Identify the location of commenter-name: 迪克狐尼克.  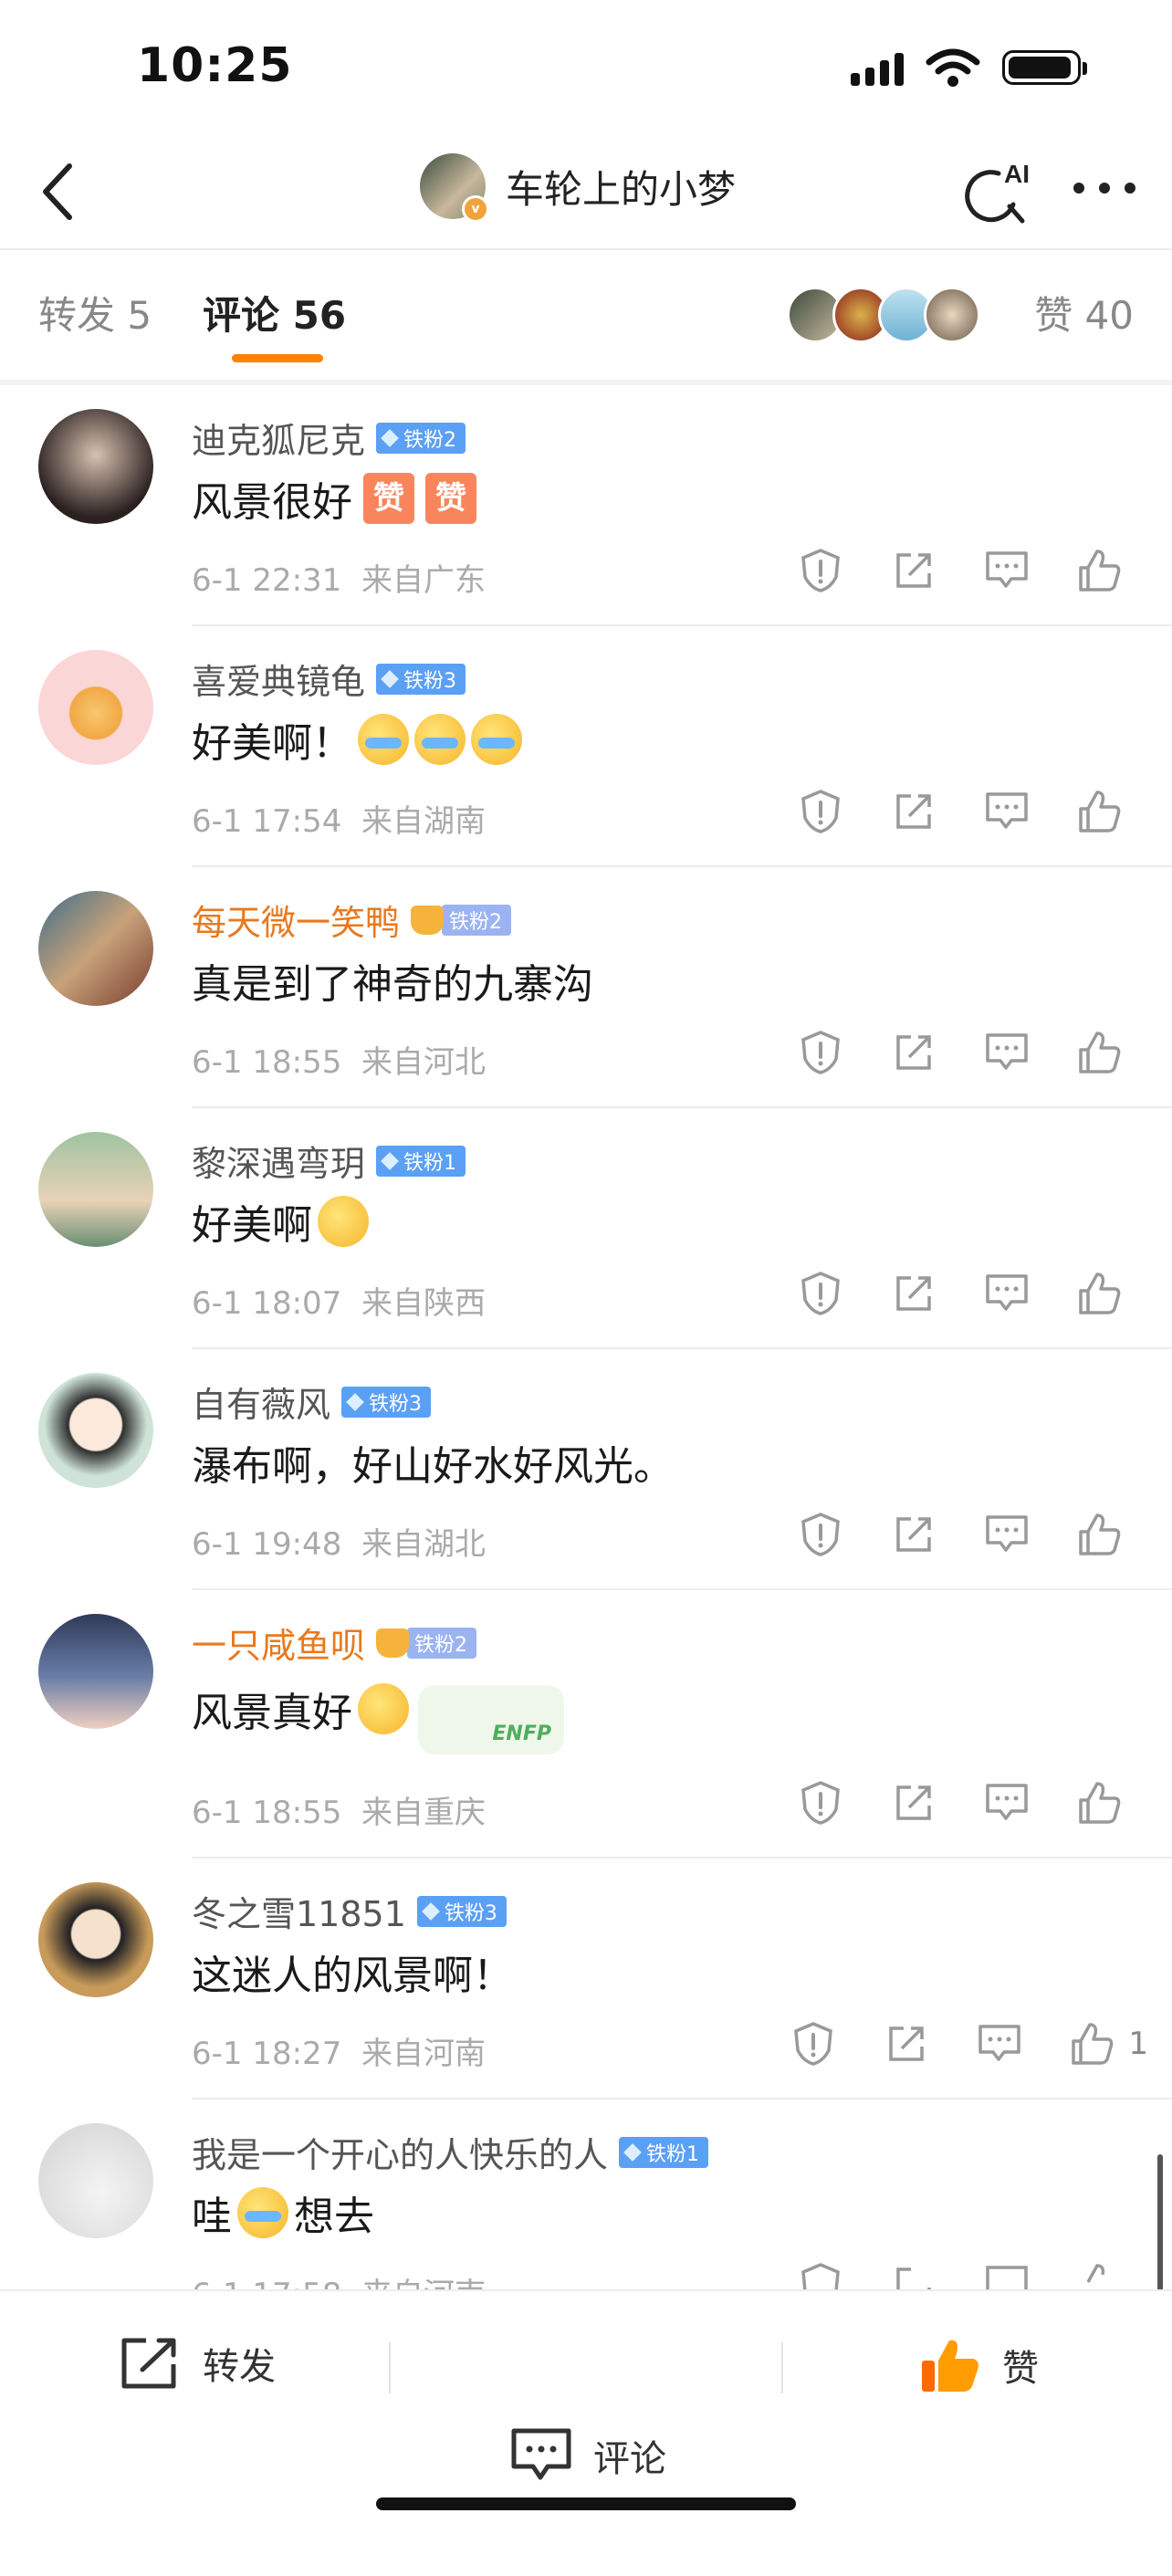
(278, 438).